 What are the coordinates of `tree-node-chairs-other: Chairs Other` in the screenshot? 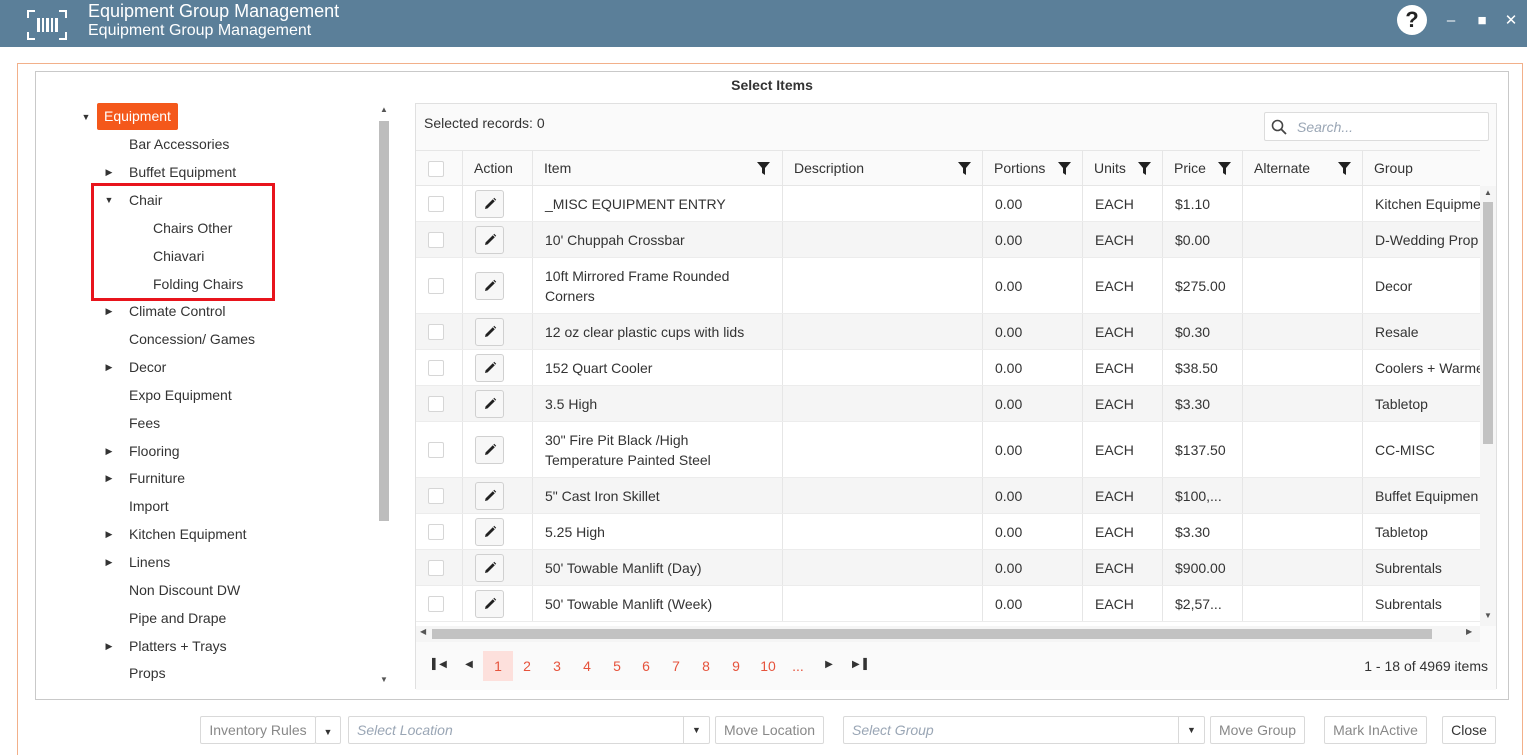 It's located at (192, 228).